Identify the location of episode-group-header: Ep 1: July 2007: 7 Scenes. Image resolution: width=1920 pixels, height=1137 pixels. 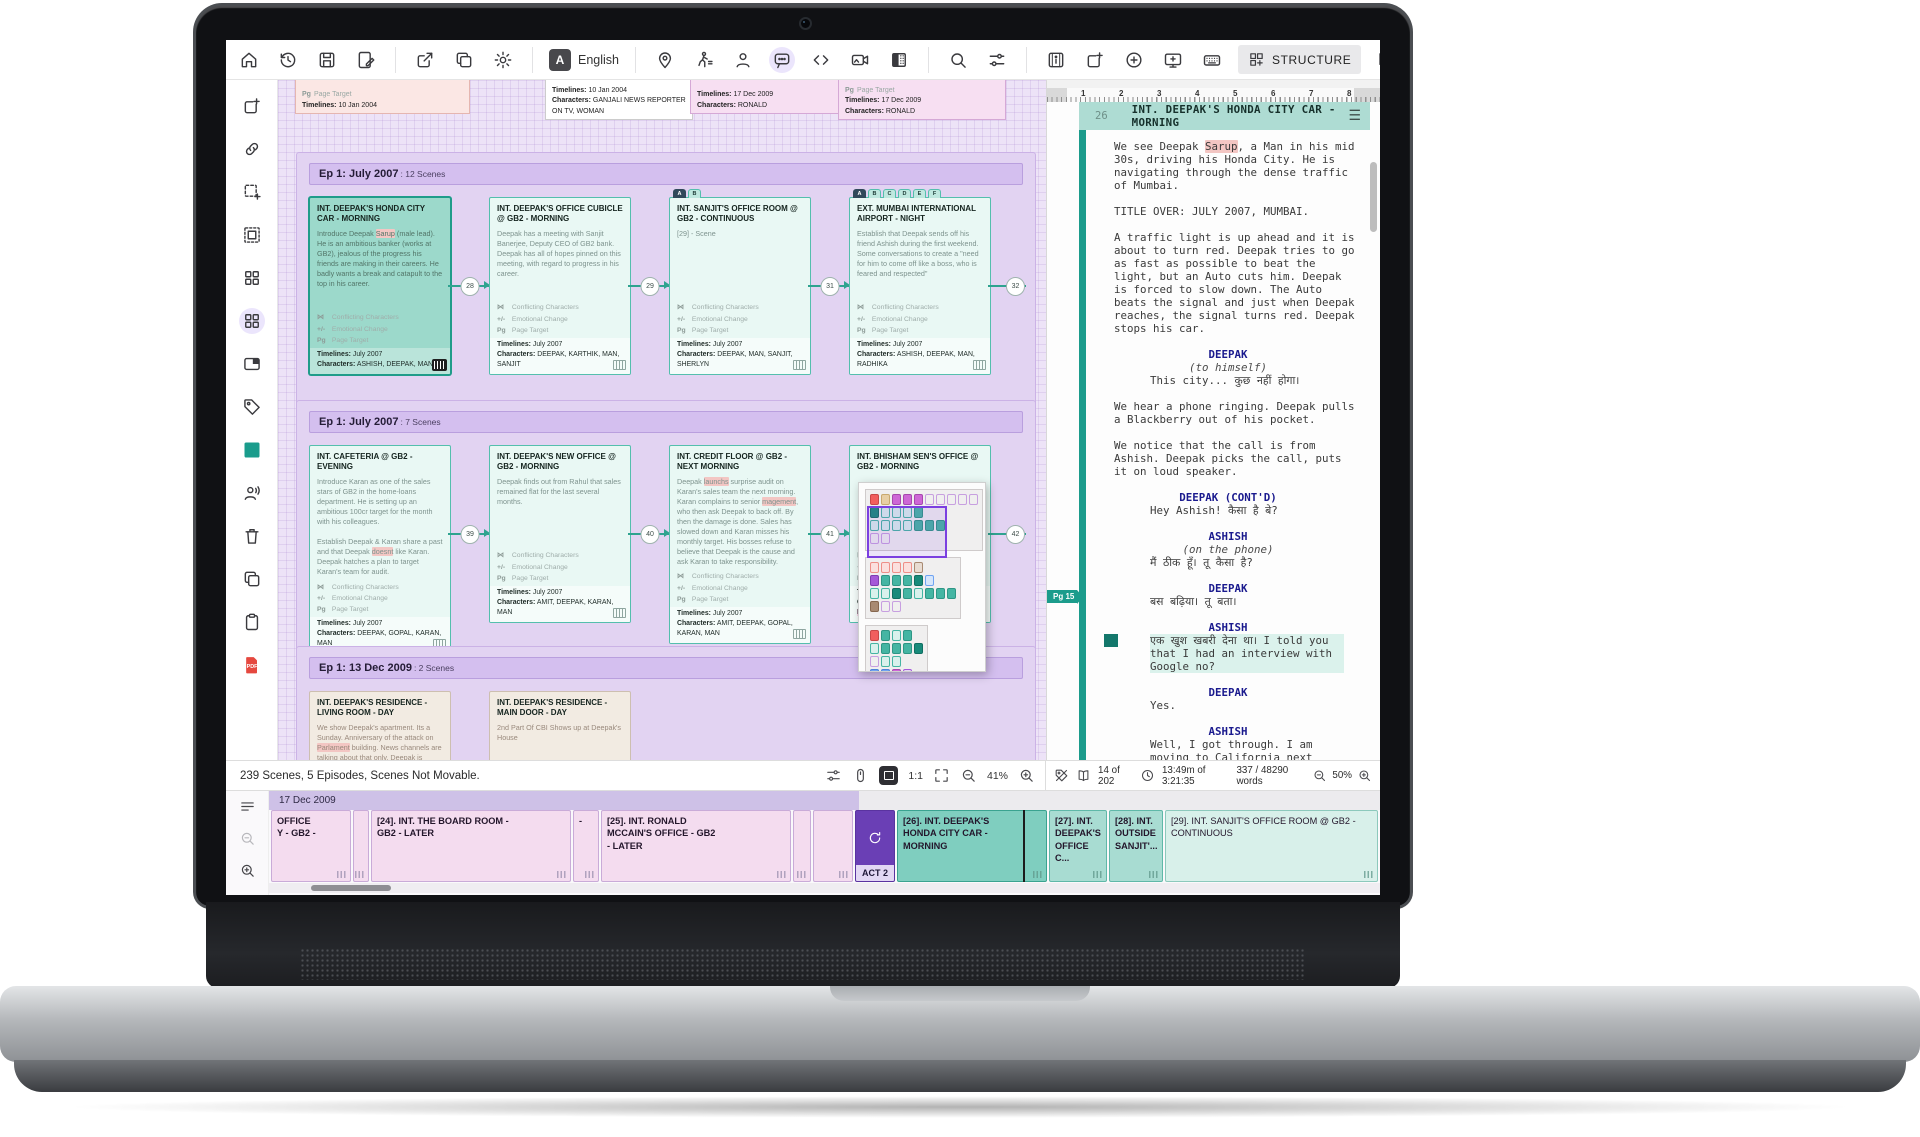
(666, 422).